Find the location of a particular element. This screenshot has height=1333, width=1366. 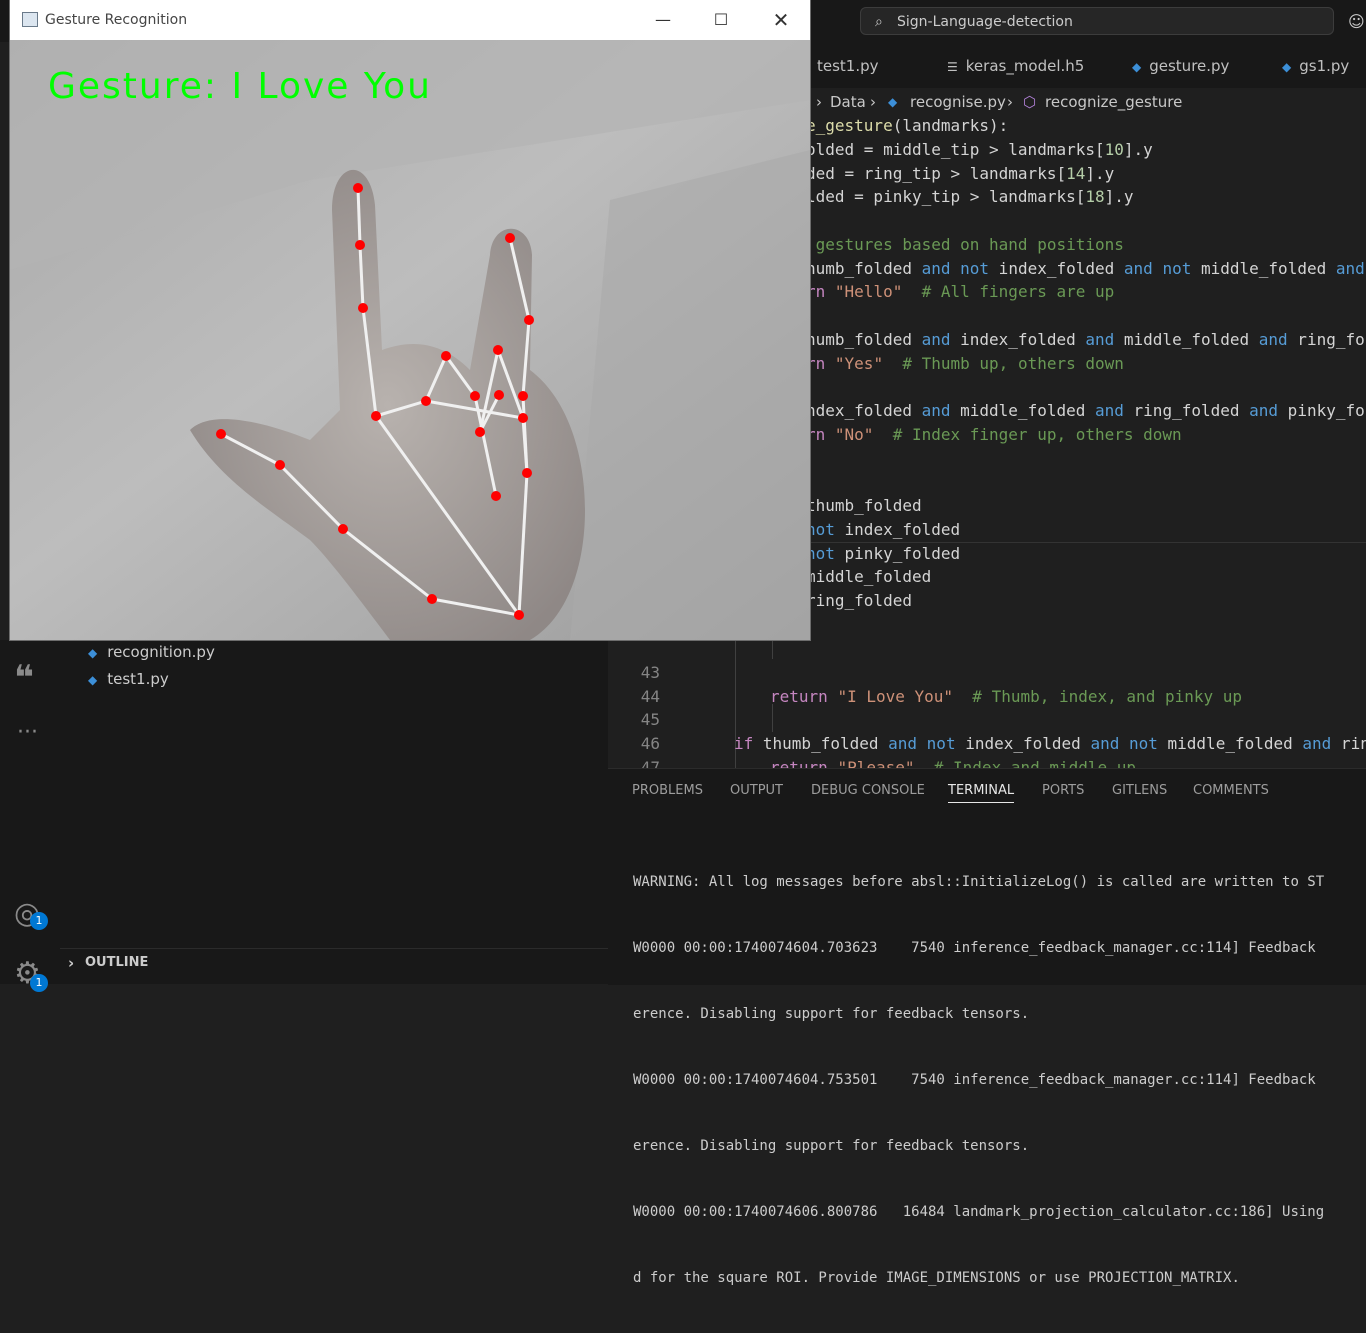

window-title: Gesture Recognition is located at coordinates (116, 20).